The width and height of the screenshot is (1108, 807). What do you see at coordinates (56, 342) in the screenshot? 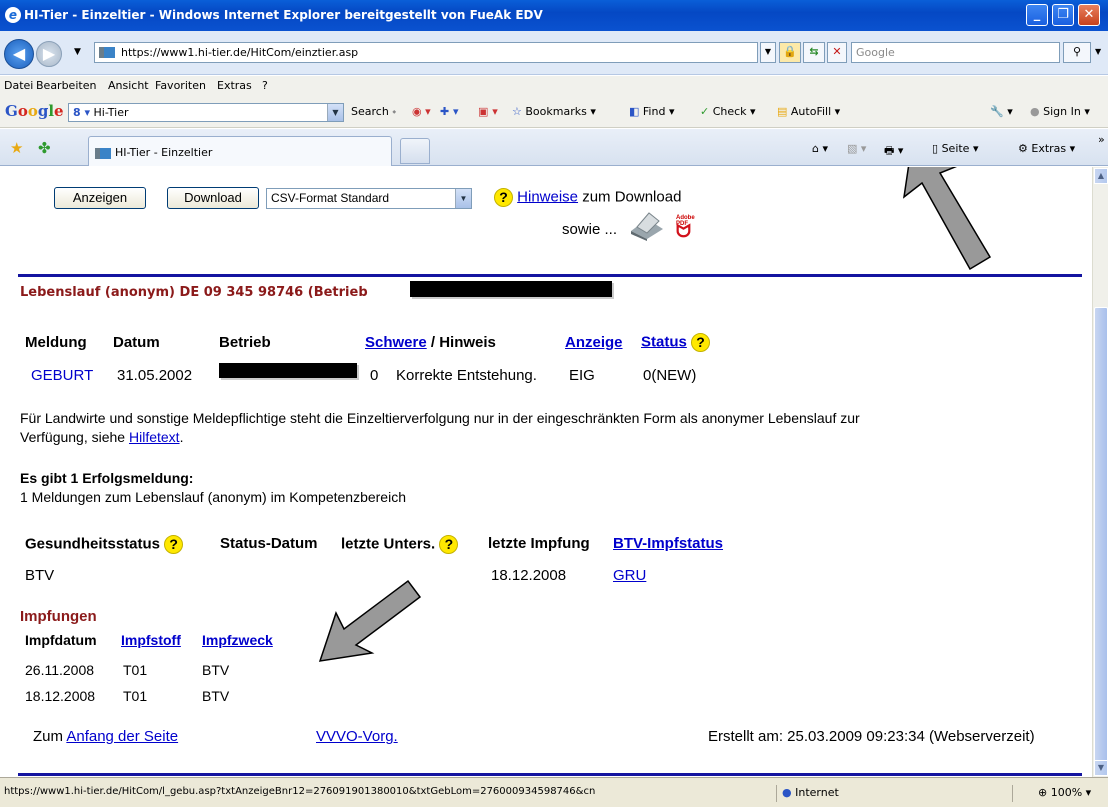
I see `col-meldung: Meldung` at bounding box center [56, 342].